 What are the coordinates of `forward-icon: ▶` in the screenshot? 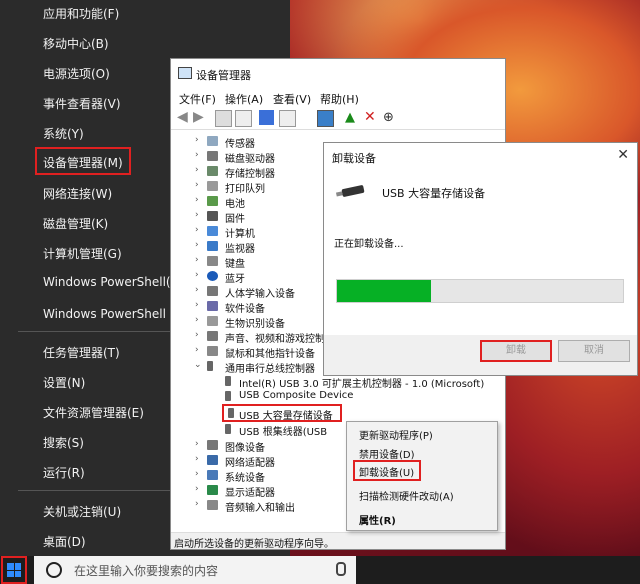 It's located at (200, 117).